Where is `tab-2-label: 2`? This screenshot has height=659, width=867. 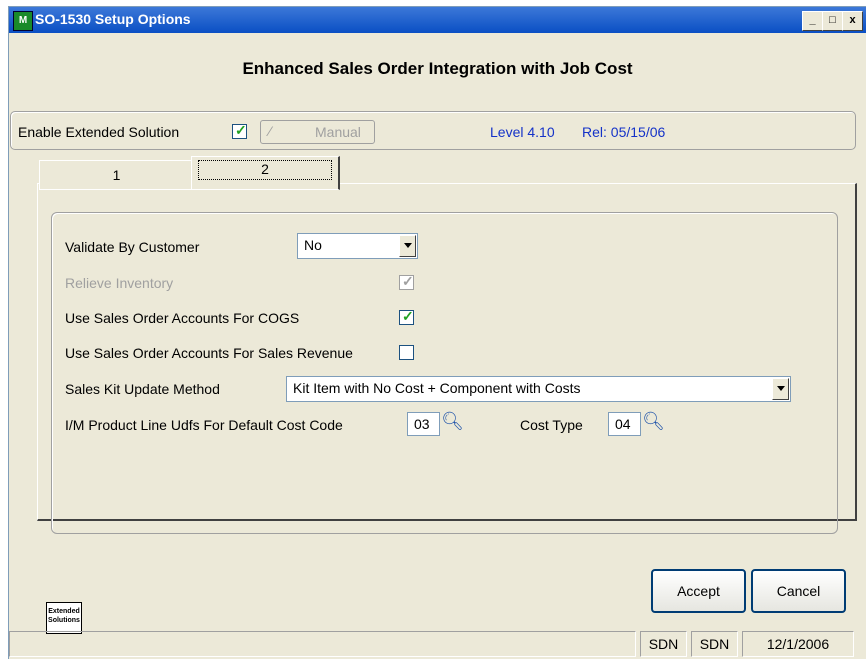
tab-2-label: 2 is located at coordinates (265, 170).